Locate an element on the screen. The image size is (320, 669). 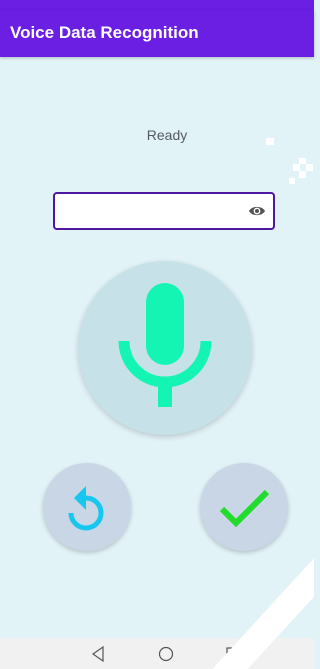
confirm-button is located at coordinates (244, 507).